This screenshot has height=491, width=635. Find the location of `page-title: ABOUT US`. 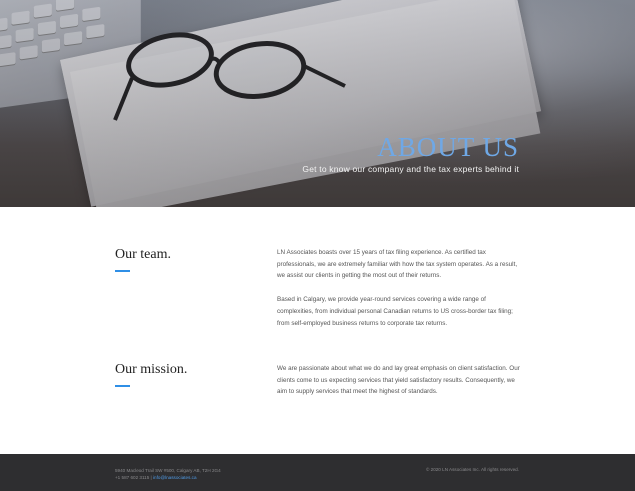

page-title: ABOUT US is located at coordinates (448, 147).